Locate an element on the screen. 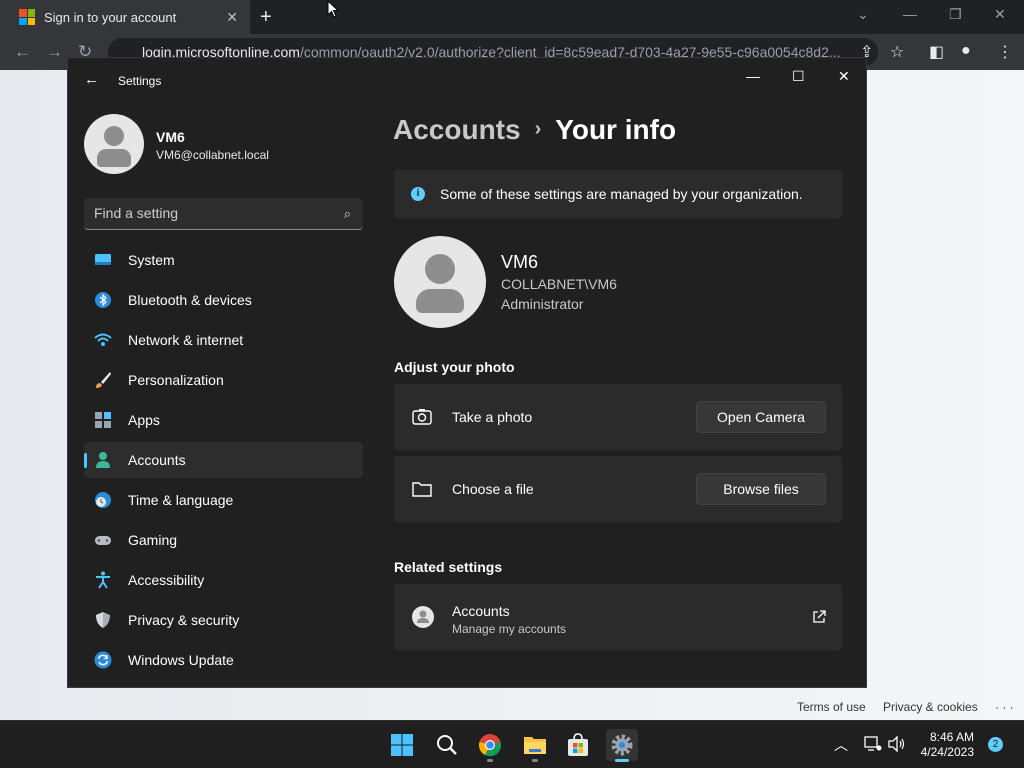 The image size is (1024, 768). taskbar-clock: 8:46 AM 4/24/2023 is located at coordinates (942, 745).